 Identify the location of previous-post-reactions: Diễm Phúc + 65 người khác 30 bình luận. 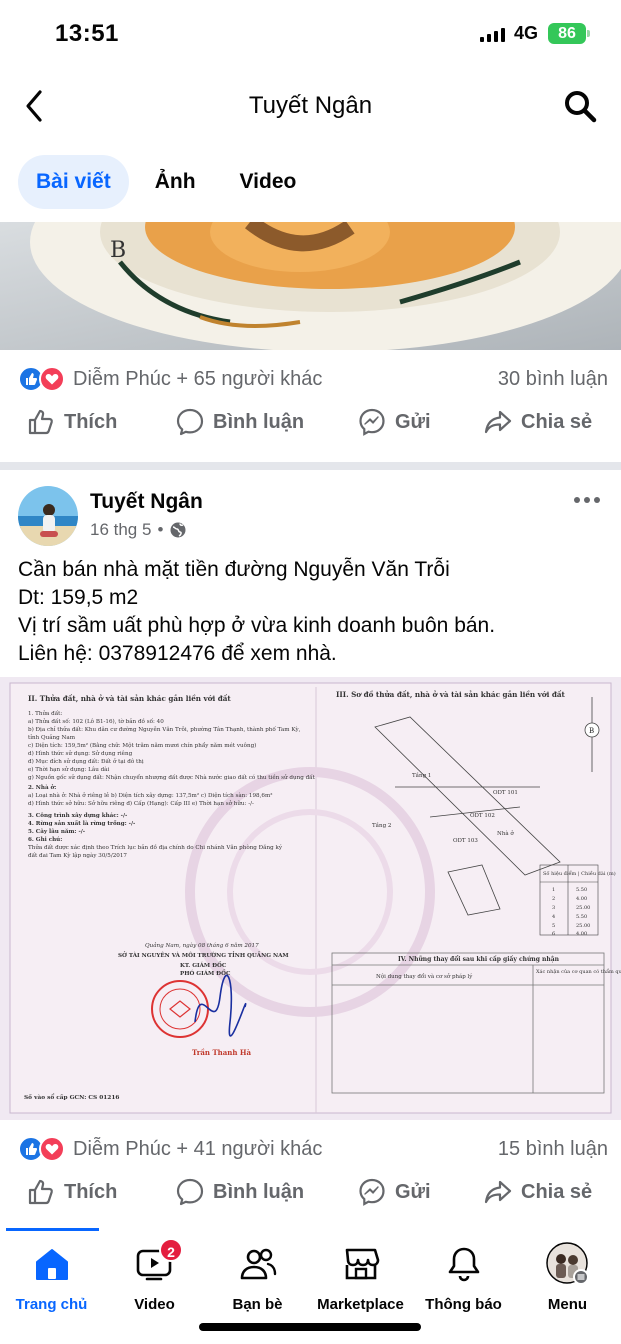
(313, 379).